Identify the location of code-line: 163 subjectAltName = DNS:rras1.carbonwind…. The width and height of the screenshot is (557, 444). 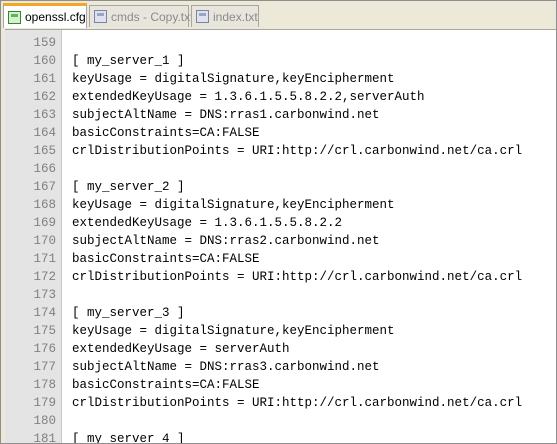
(280, 115).